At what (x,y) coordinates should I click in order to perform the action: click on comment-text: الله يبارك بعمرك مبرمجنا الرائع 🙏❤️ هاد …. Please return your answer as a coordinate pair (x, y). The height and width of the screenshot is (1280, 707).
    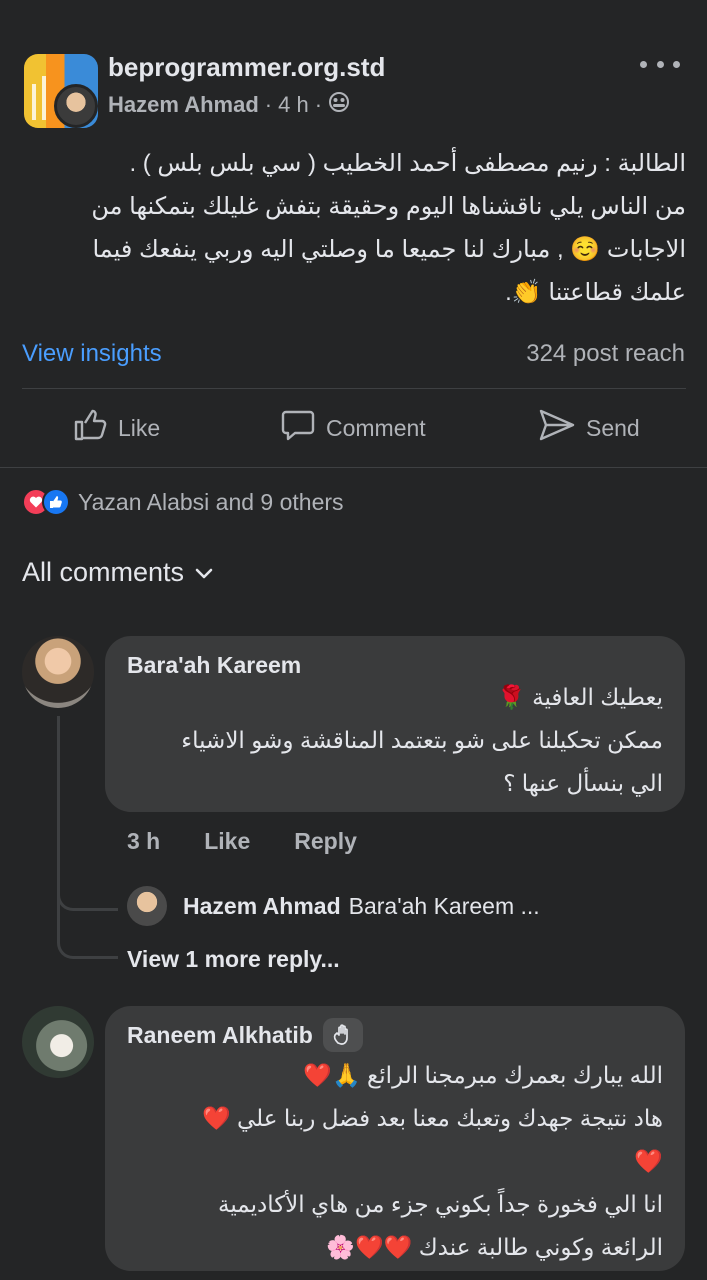
    Looking at the image, I should click on (393, 1161).